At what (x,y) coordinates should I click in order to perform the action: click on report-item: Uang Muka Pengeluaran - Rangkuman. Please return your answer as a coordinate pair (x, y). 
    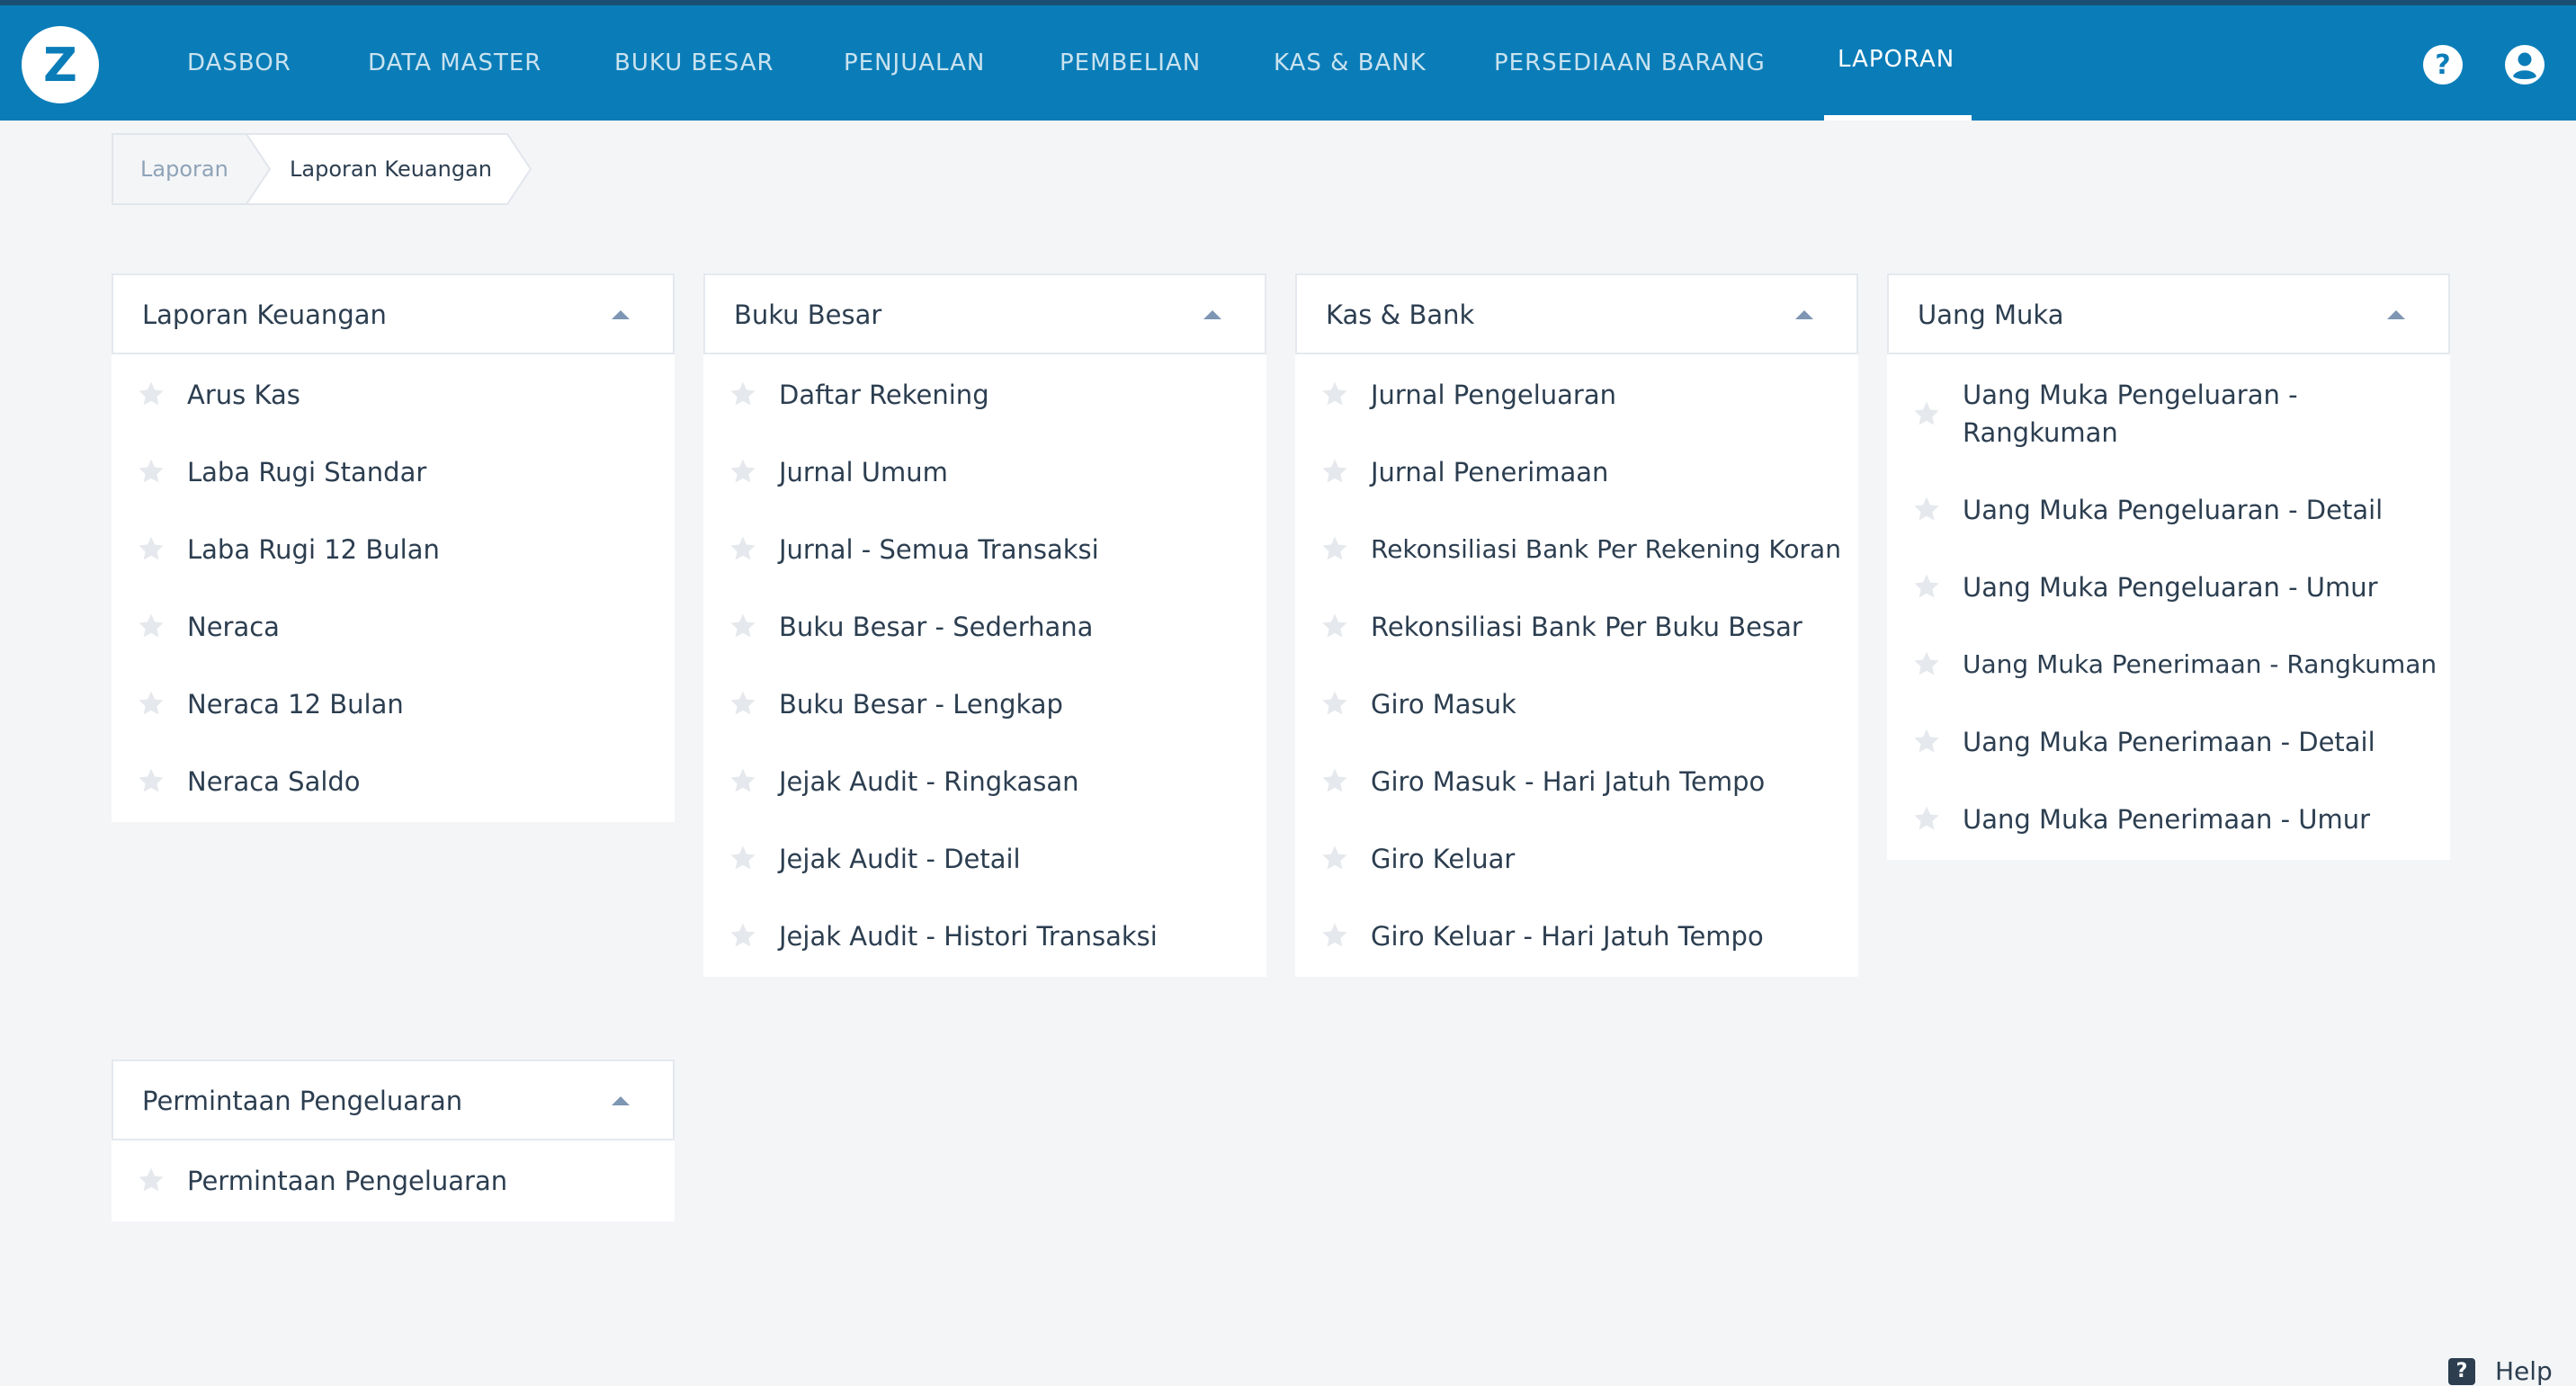
    Looking at the image, I should click on (2168, 429).